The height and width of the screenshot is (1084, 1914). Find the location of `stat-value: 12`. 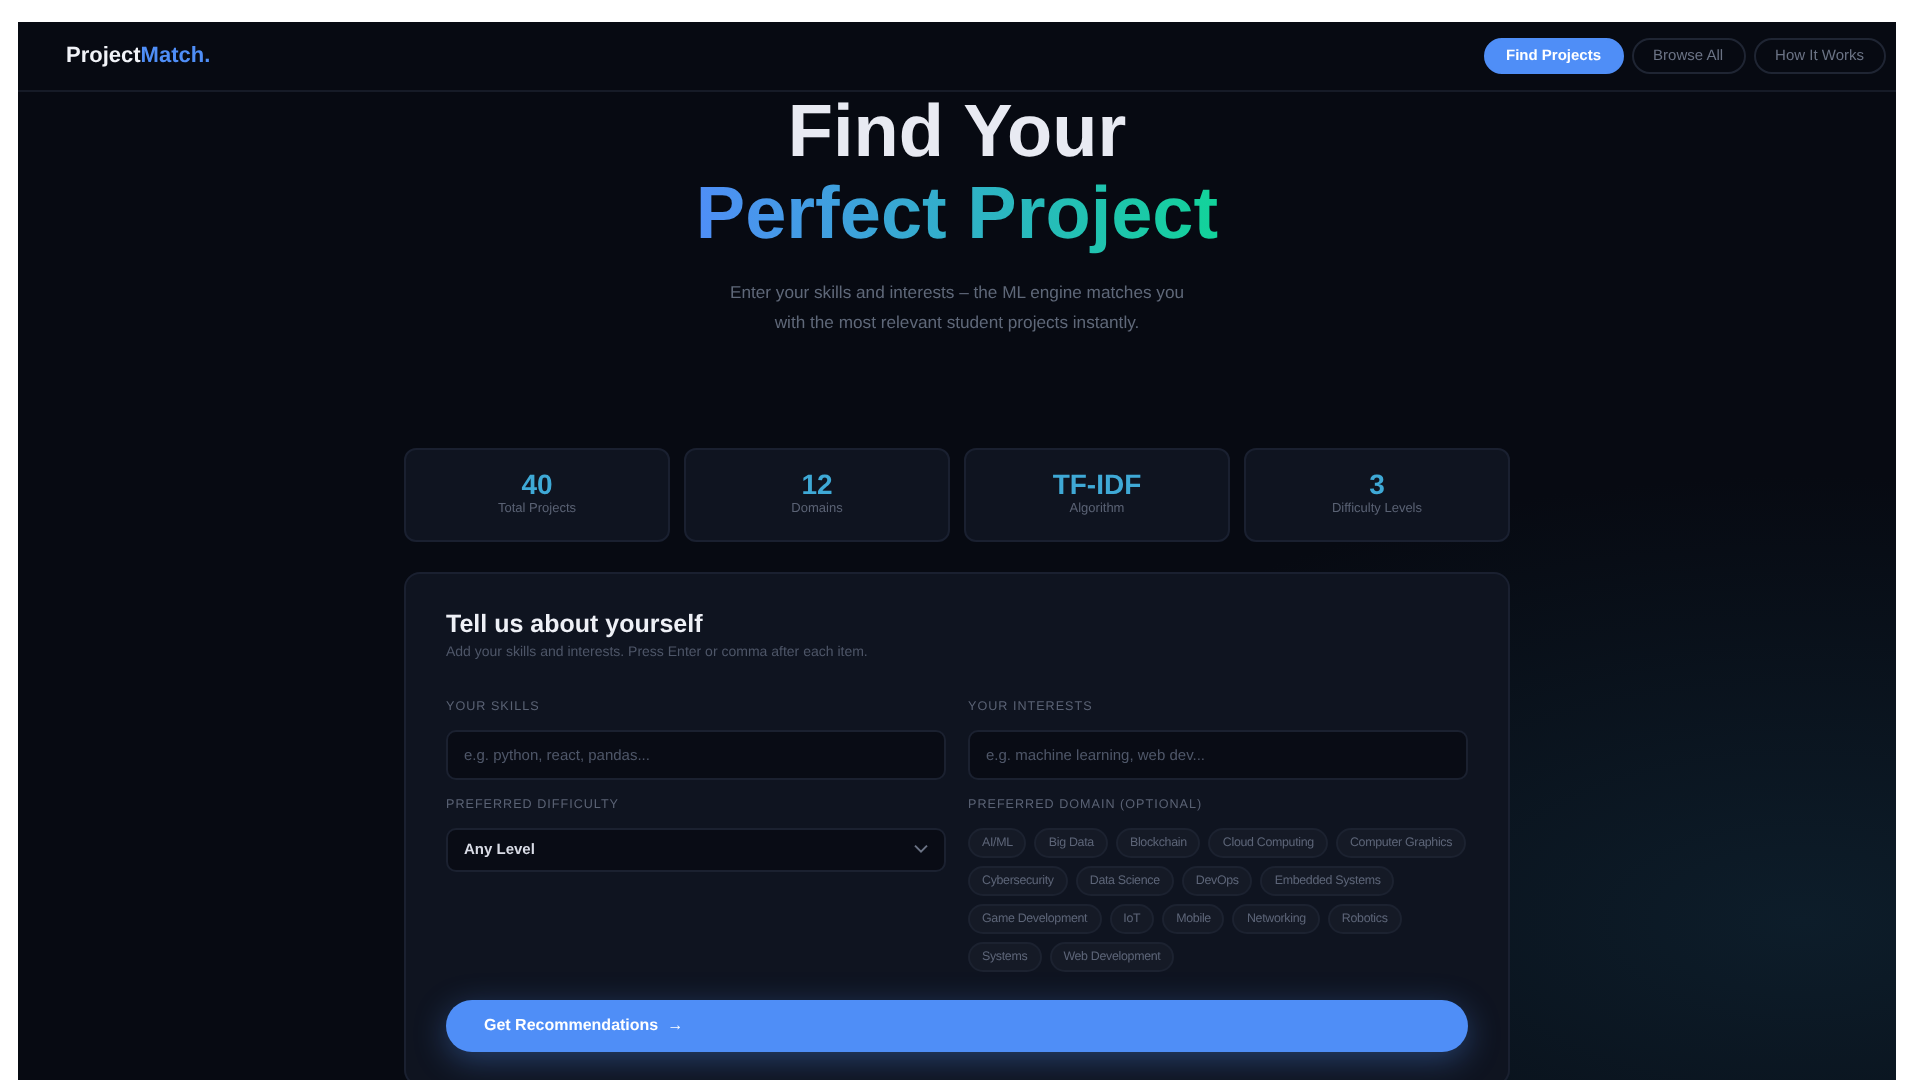

stat-value: 12 is located at coordinates (817, 485).